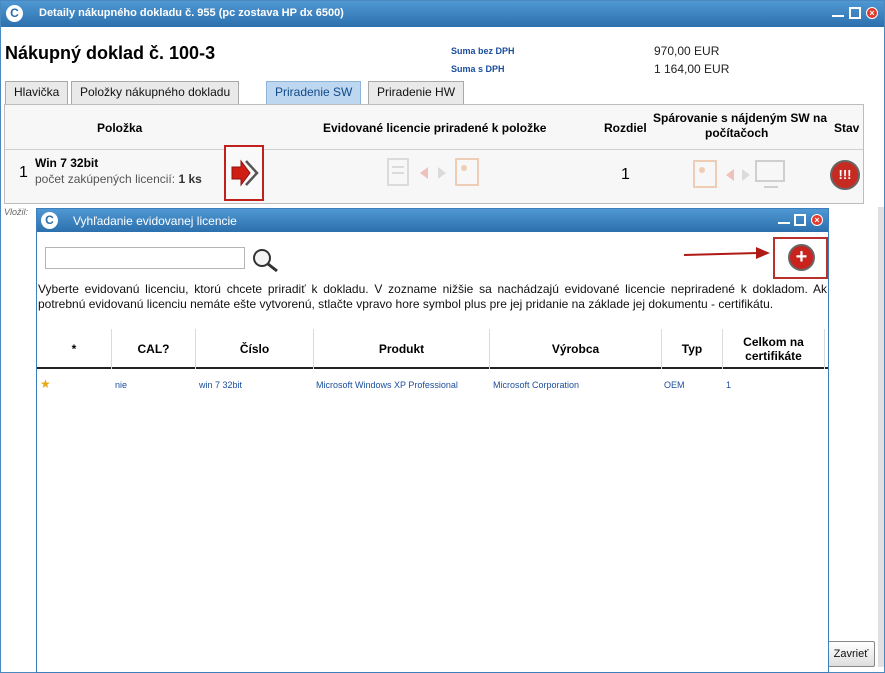 The width and height of the screenshot is (885, 673). I want to click on column-header-difference: Rozdiel, so click(625, 128).